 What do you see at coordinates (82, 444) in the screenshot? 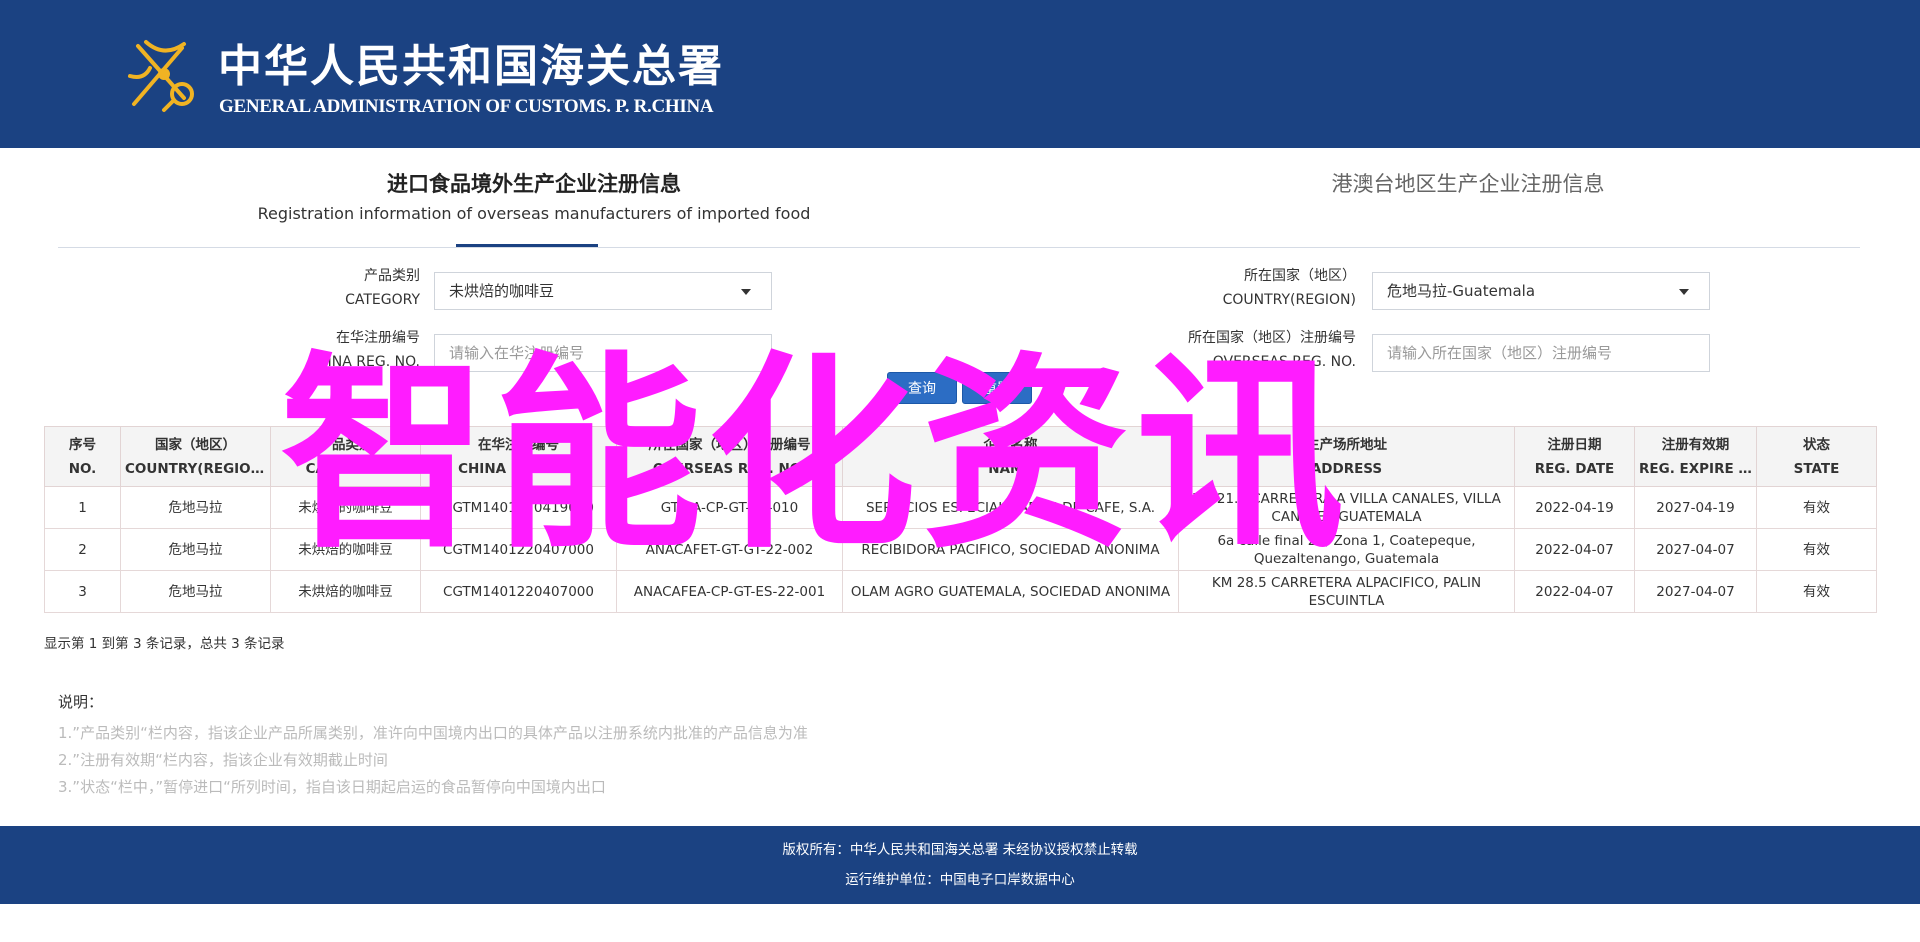
I see `header-cn: 序号` at bounding box center [82, 444].